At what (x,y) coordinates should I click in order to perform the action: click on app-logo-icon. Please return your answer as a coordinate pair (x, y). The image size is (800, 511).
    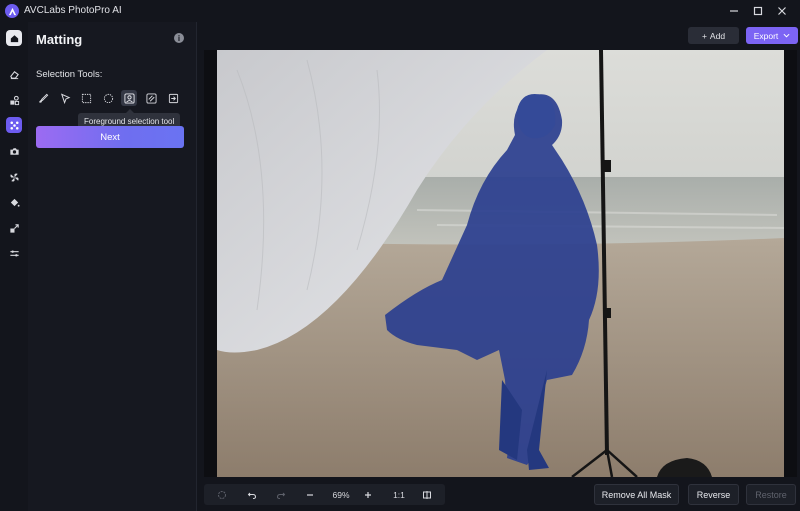
    Looking at the image, I should click on (12, 11).